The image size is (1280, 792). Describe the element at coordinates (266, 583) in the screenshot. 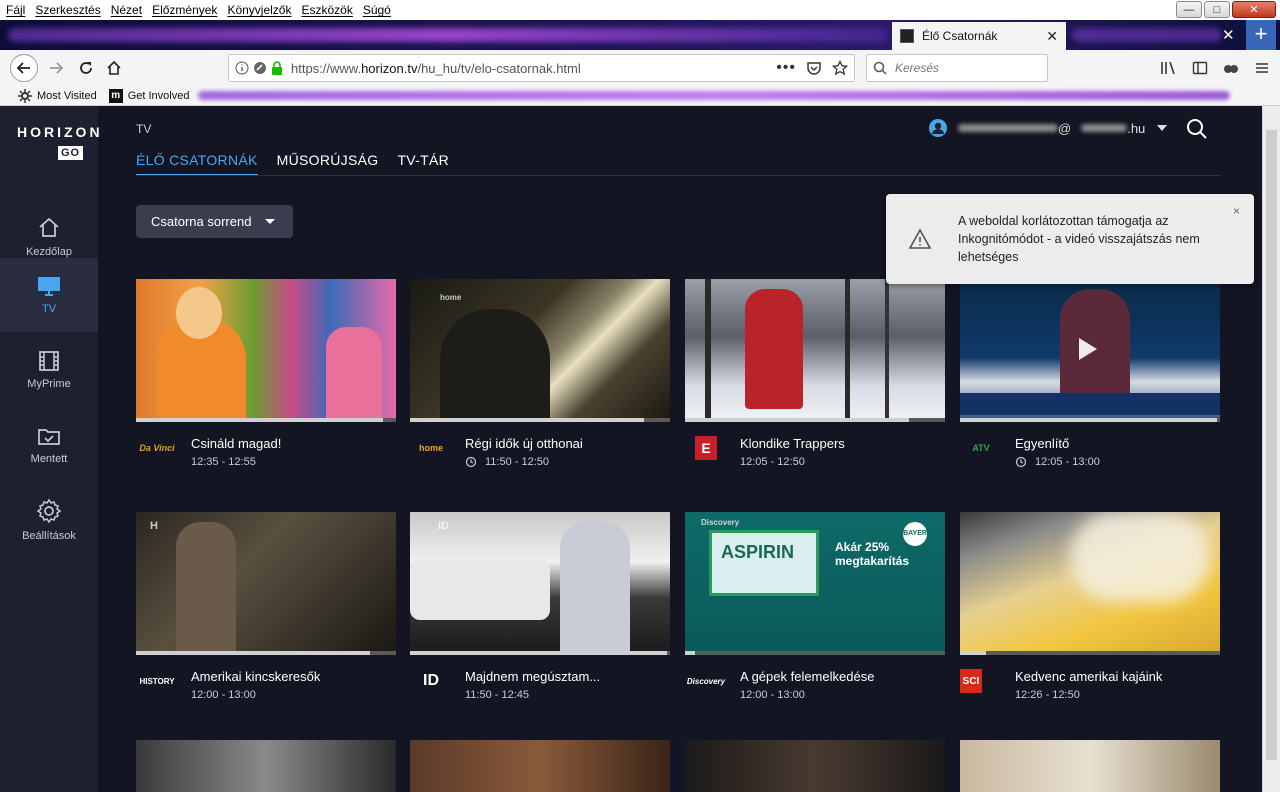

I see `video-thumbnail: H` at that location.